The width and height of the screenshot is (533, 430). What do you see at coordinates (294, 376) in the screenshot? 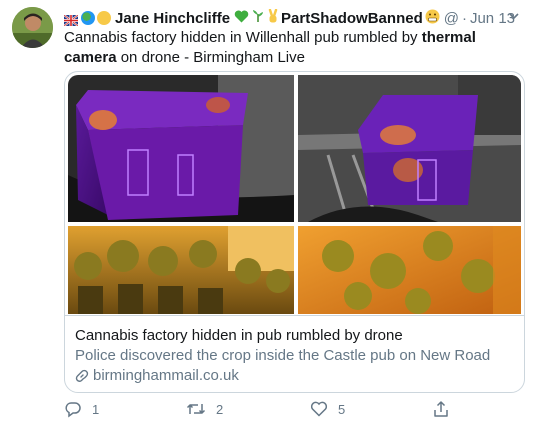
I see `card-domain: birminghammail.co.uk` at bounding box center [294, 376].